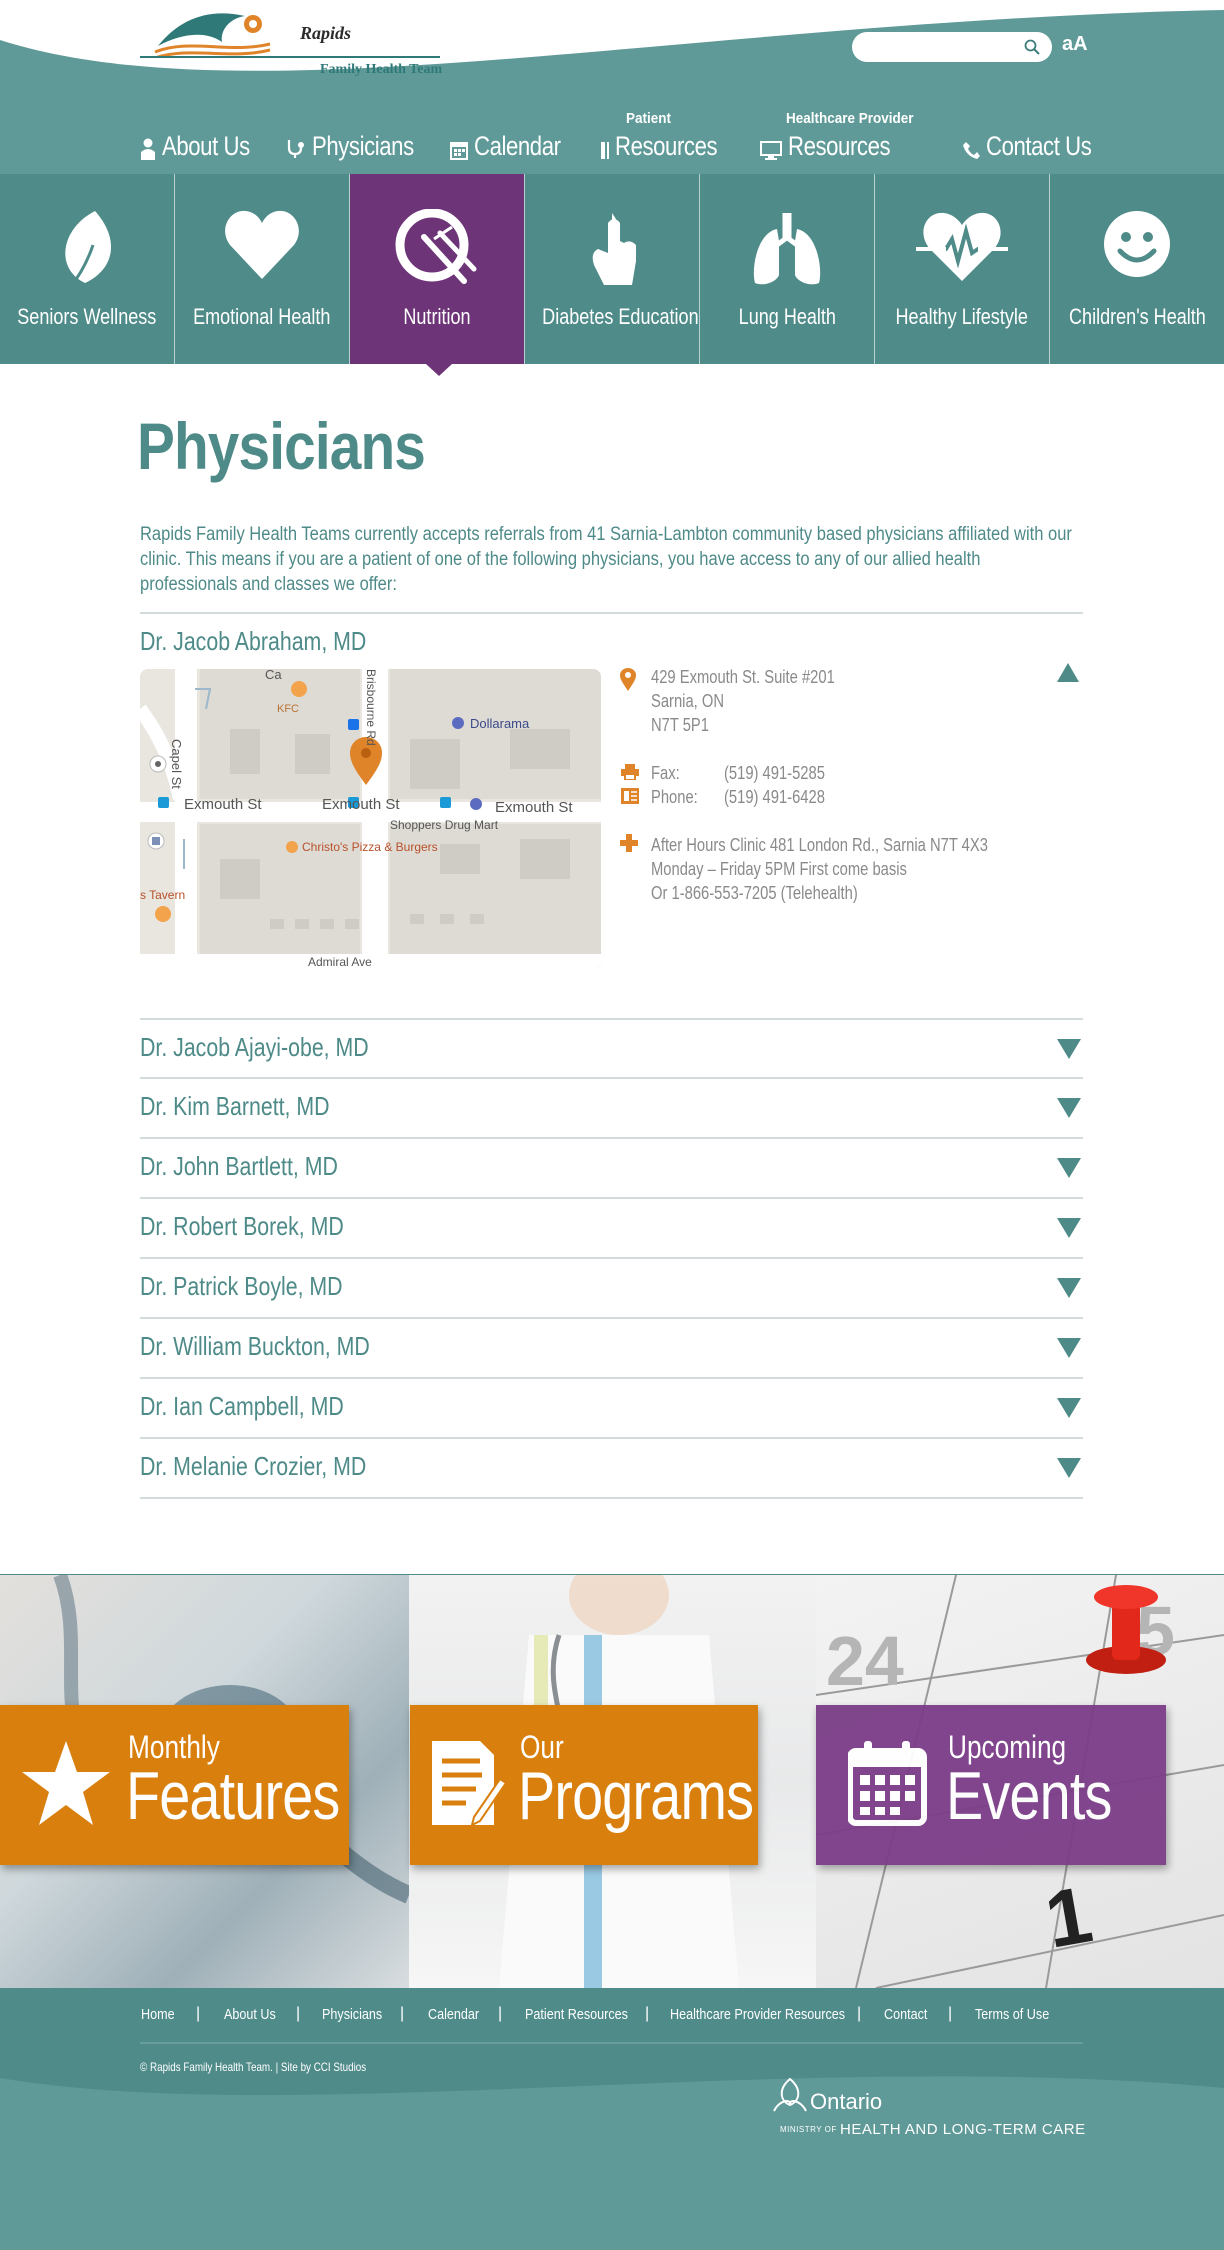  What do you see at coordinates (262, 244) in the screenshot?
I see `heart-icon` at bounding box center [262, 244].